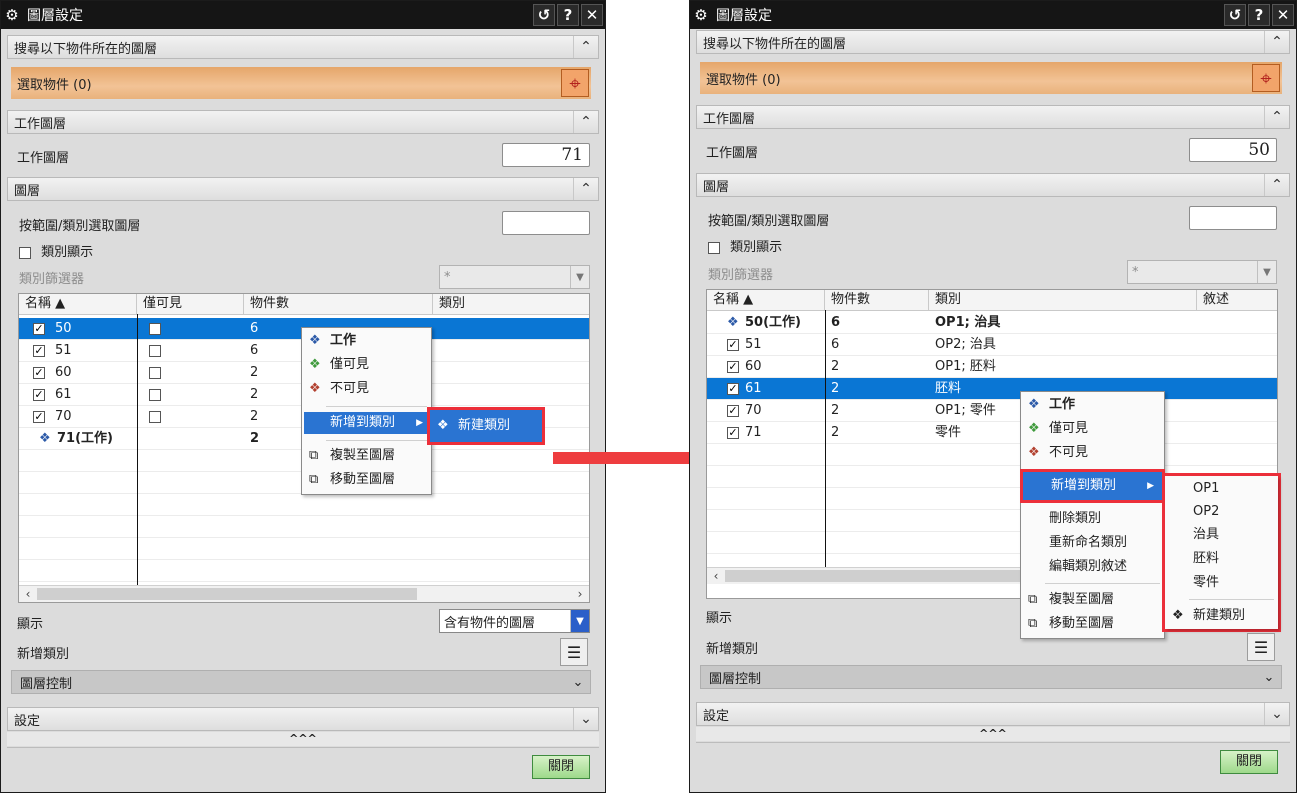 The width and height of the screenshot is (1297, 793). I want to click on table-row: ✓ 60 2 OP1; 胚料, so click(992, 367).